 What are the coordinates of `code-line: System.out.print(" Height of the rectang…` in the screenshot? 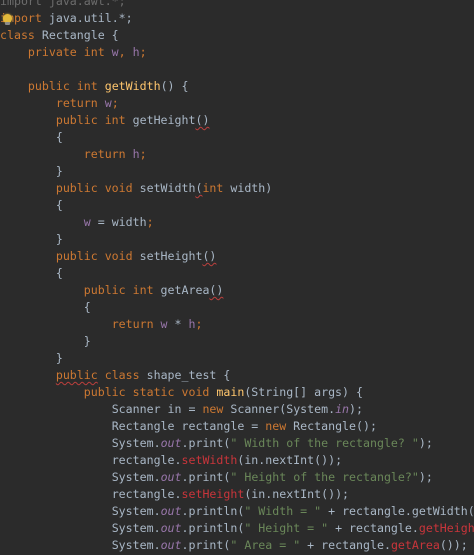 It's located at (216, 477).